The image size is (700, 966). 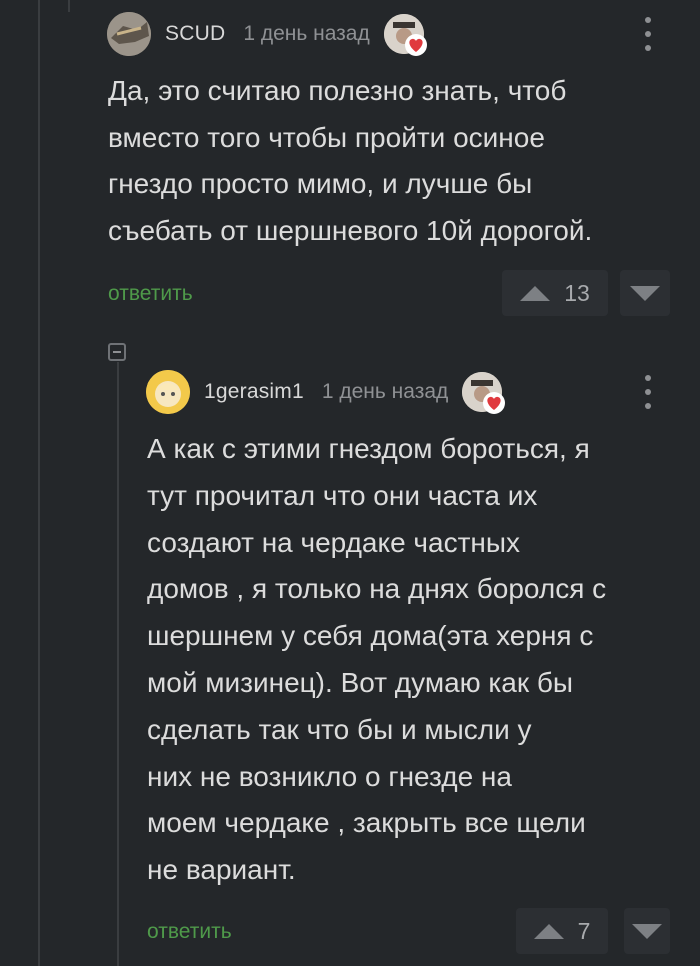 I want to click on upvote-button: 7, so click(x=562, y=931).